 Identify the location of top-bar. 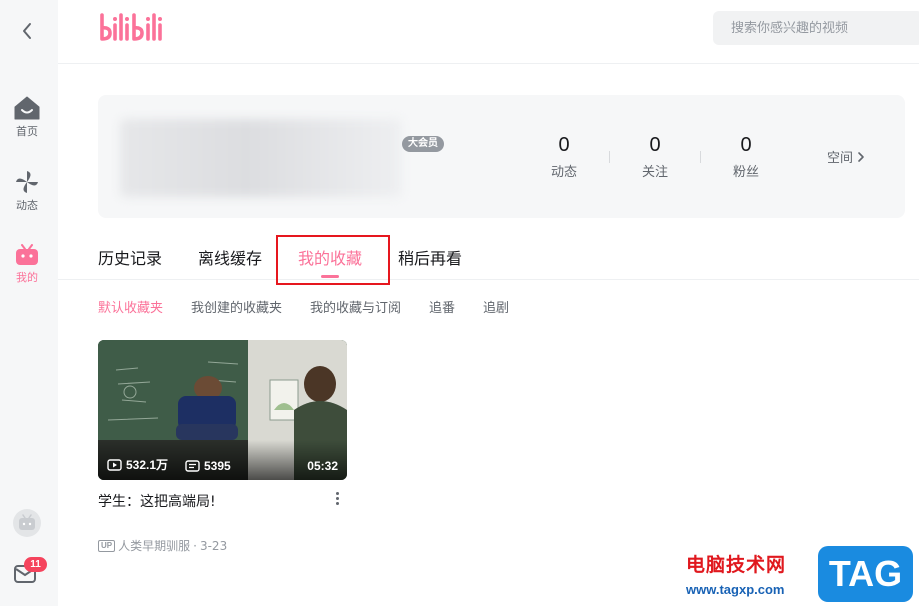
(488, 32).